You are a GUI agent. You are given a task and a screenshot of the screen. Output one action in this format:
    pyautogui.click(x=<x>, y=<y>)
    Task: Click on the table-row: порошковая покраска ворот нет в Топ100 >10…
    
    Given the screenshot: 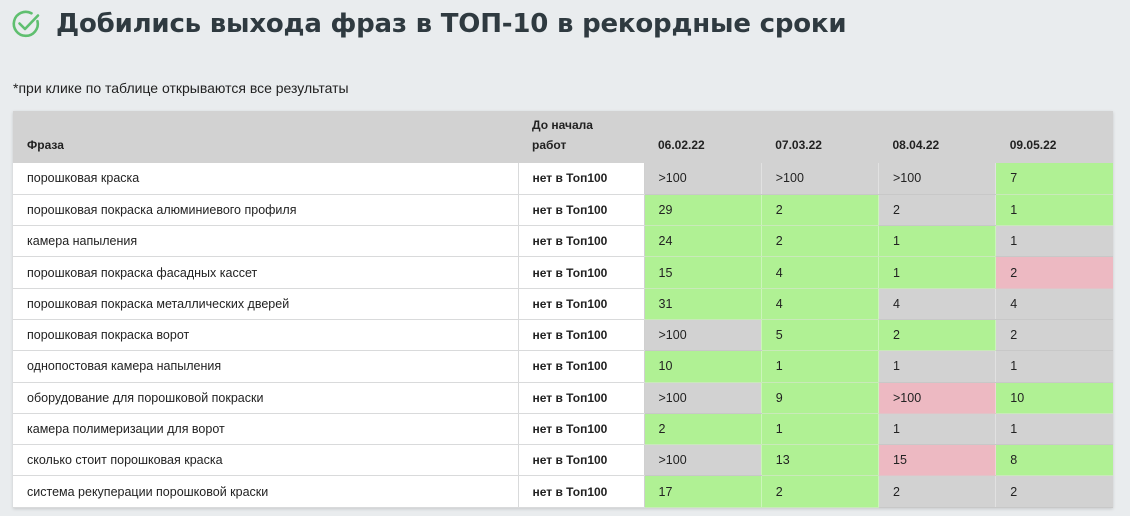 What is the action you would take?
    pyautogui.click(x=563, y=335)
    